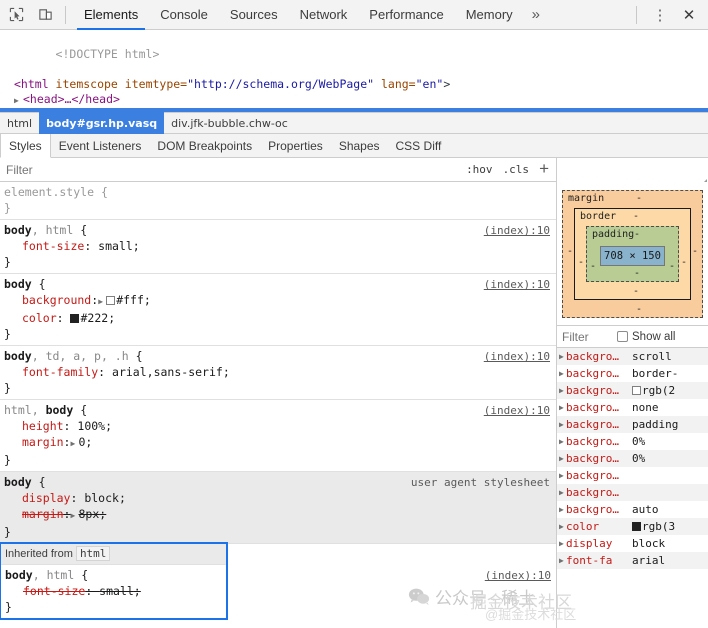 The height and width of the screenshot is (628, 708). Describe the element at coordinates (354, 54) in the screenshot. I see `dom-line-doctype: <!DOCTYPE html>` at that location.